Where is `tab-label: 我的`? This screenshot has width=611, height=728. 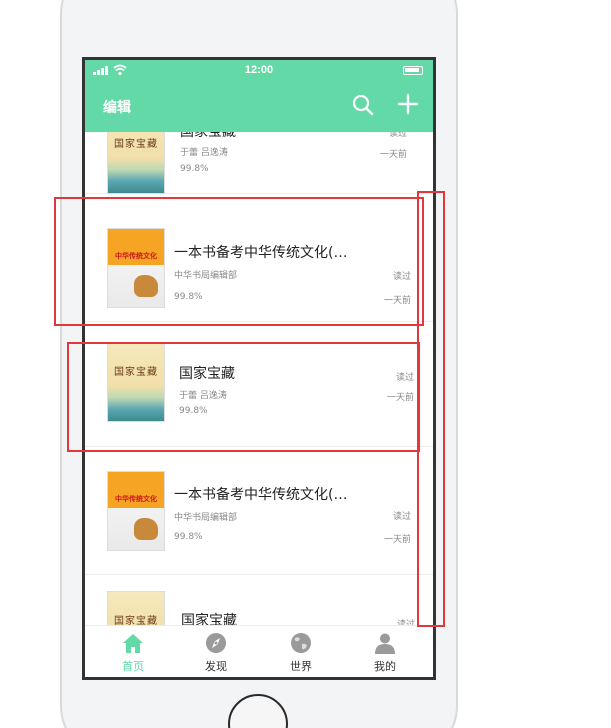
tab-label: 我的 is located at coordinates (385, 666).